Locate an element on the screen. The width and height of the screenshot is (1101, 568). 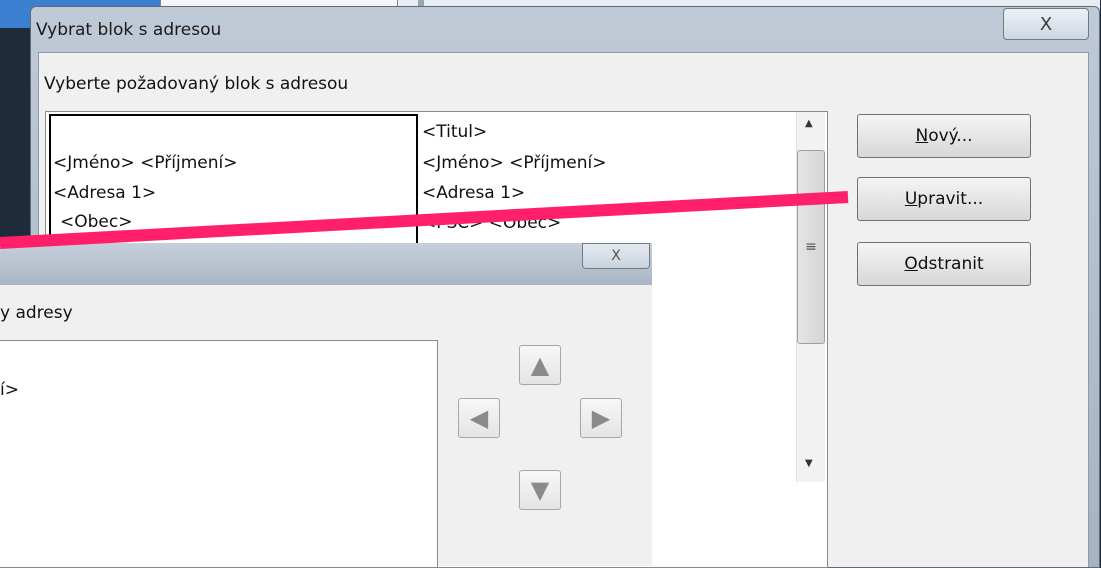
move-down-button: ▼ is located at coordinates (540, 490).